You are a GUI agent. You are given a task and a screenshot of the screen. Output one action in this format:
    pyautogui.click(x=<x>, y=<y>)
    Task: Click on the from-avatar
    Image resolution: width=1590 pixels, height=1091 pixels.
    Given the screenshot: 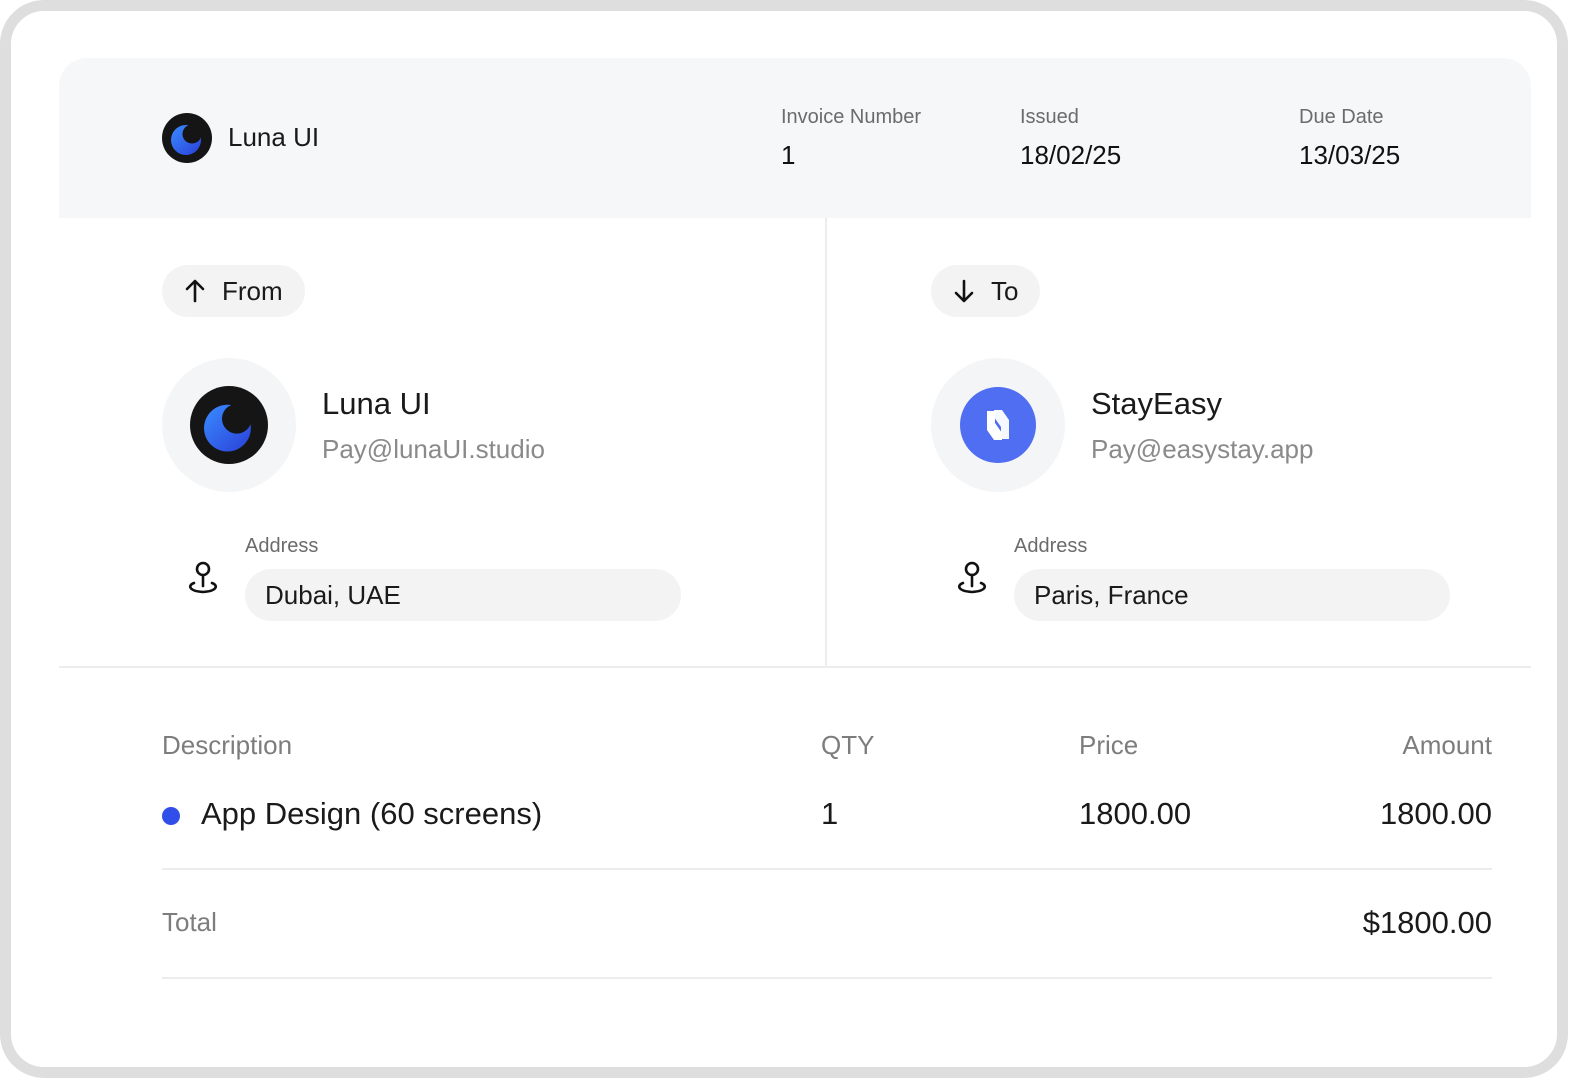 What is the action you would take?
    pyautogui.click(x=229, y=425)
    